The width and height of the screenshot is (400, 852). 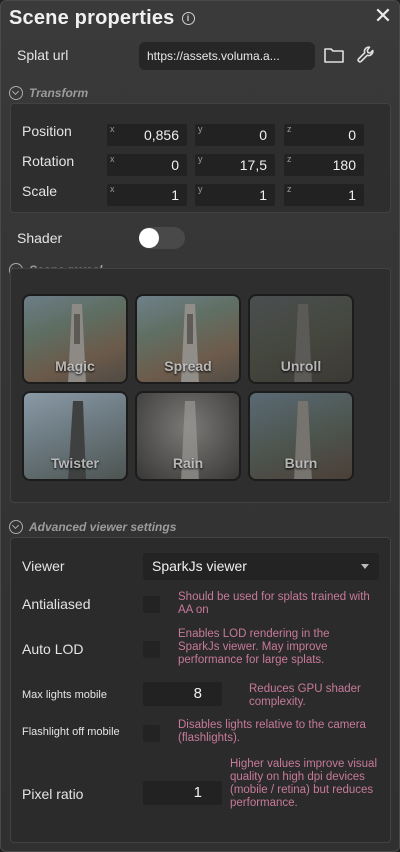 I want to click on position-y-input: y0, so click(x=235, y=135).